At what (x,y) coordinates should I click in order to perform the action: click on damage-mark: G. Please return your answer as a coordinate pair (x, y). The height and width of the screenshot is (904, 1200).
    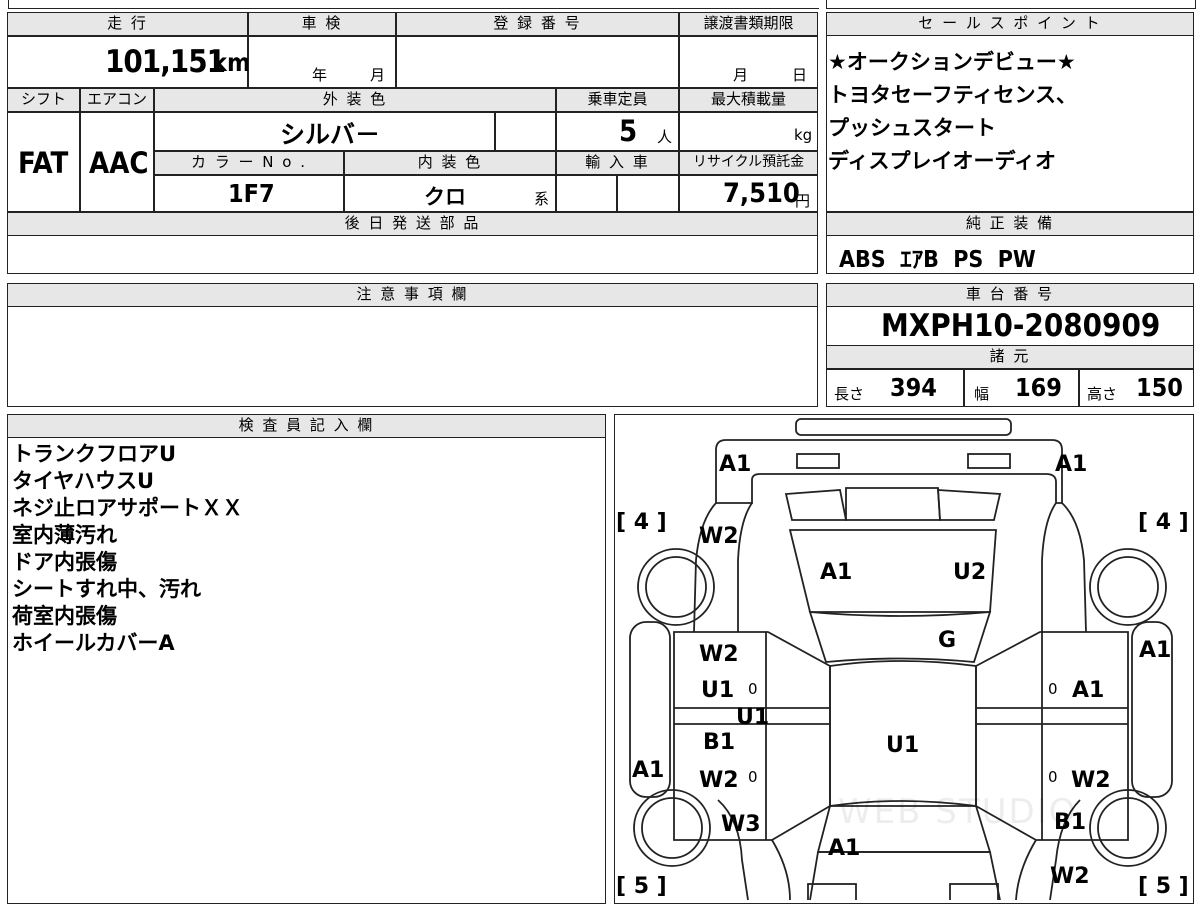
    Looking at the image, I should click on (947, 640).